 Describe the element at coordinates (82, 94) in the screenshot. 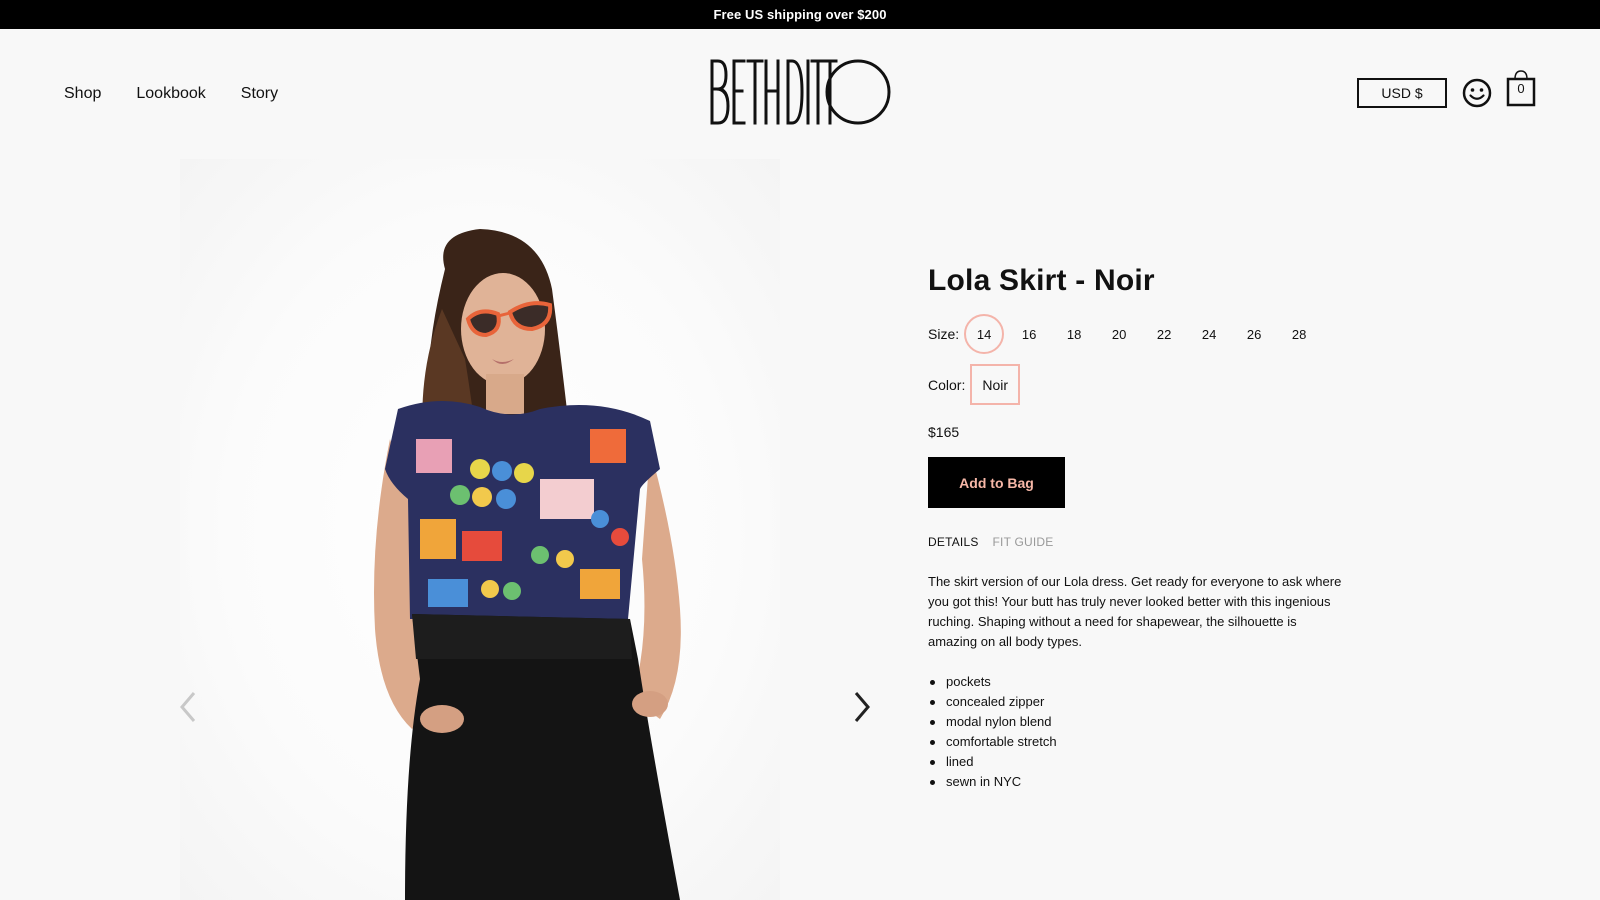

I see `nav-shop: Shop` at that location.